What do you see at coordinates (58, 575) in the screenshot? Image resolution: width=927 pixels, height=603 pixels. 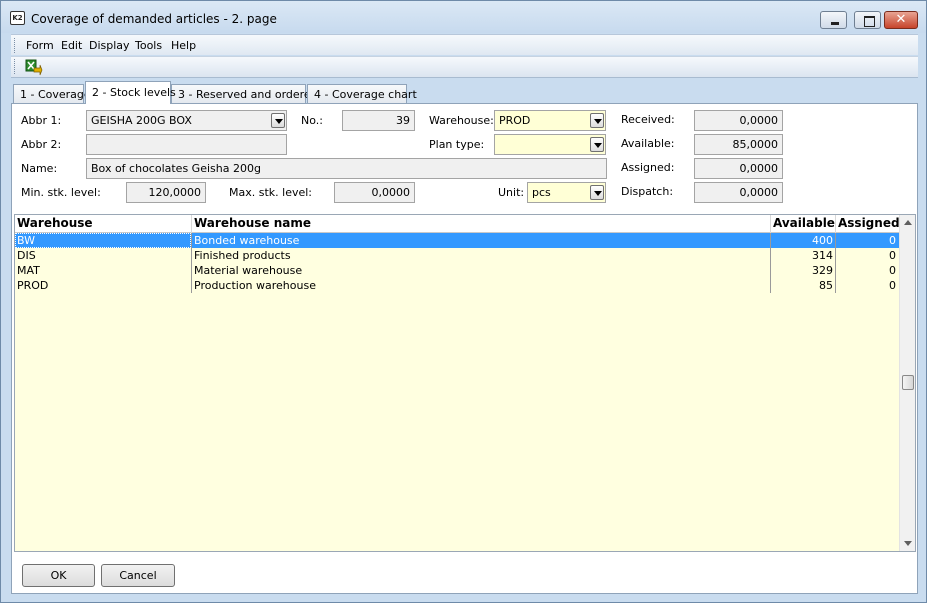 I see `ok-button: OK` at bounding box center [58, 575].